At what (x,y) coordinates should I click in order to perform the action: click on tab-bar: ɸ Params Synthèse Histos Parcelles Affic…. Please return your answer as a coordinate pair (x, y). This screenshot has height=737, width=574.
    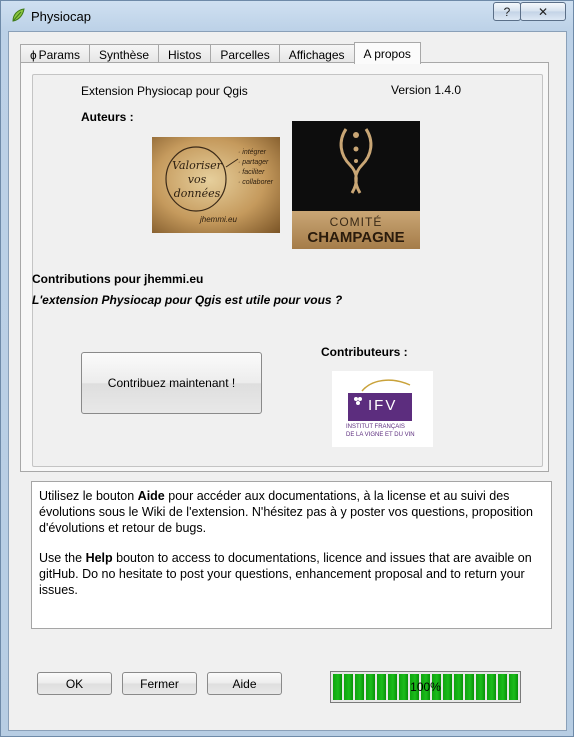
    Looking at the image, I should click on (220, 53).